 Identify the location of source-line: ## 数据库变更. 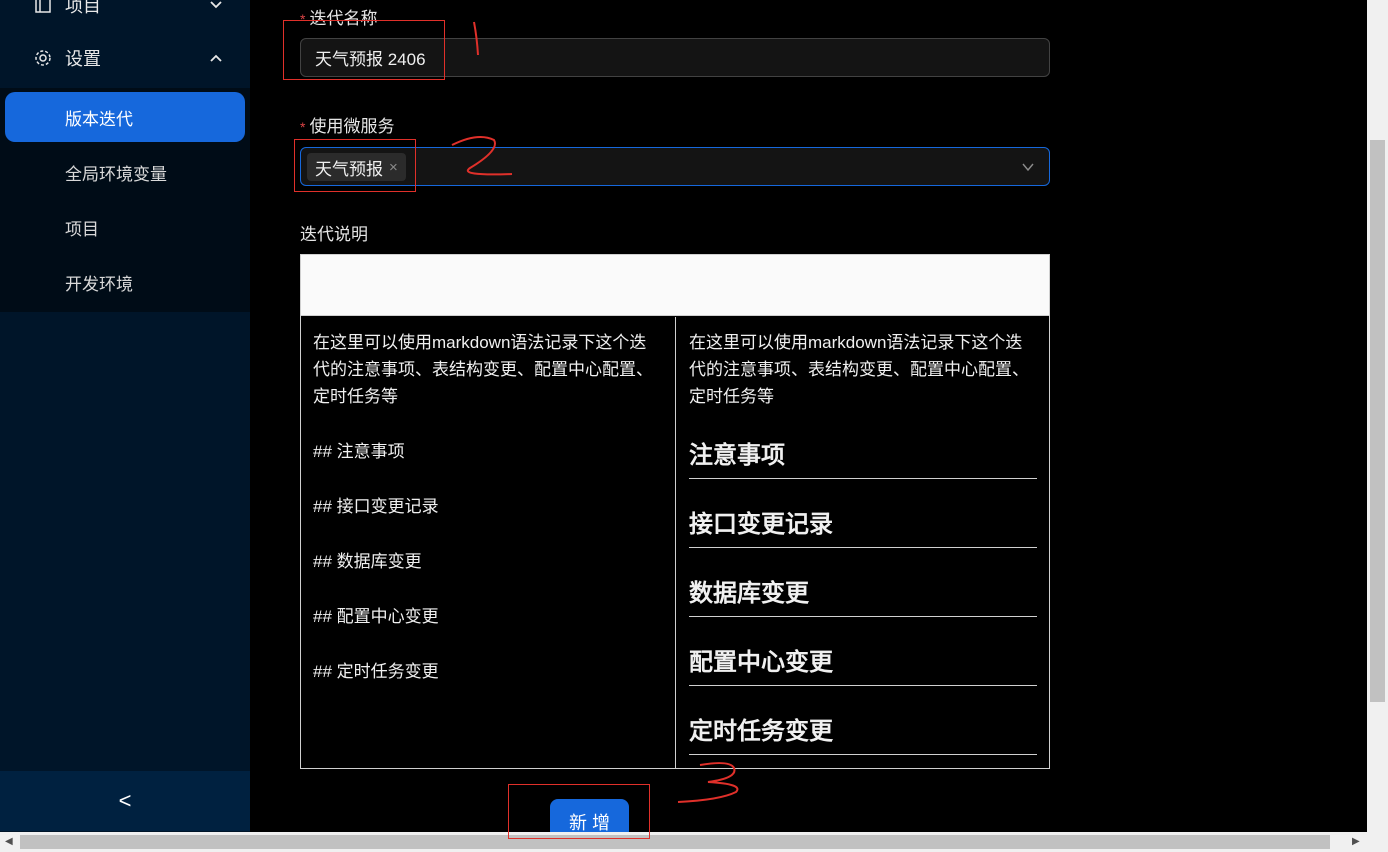
(367, 561).